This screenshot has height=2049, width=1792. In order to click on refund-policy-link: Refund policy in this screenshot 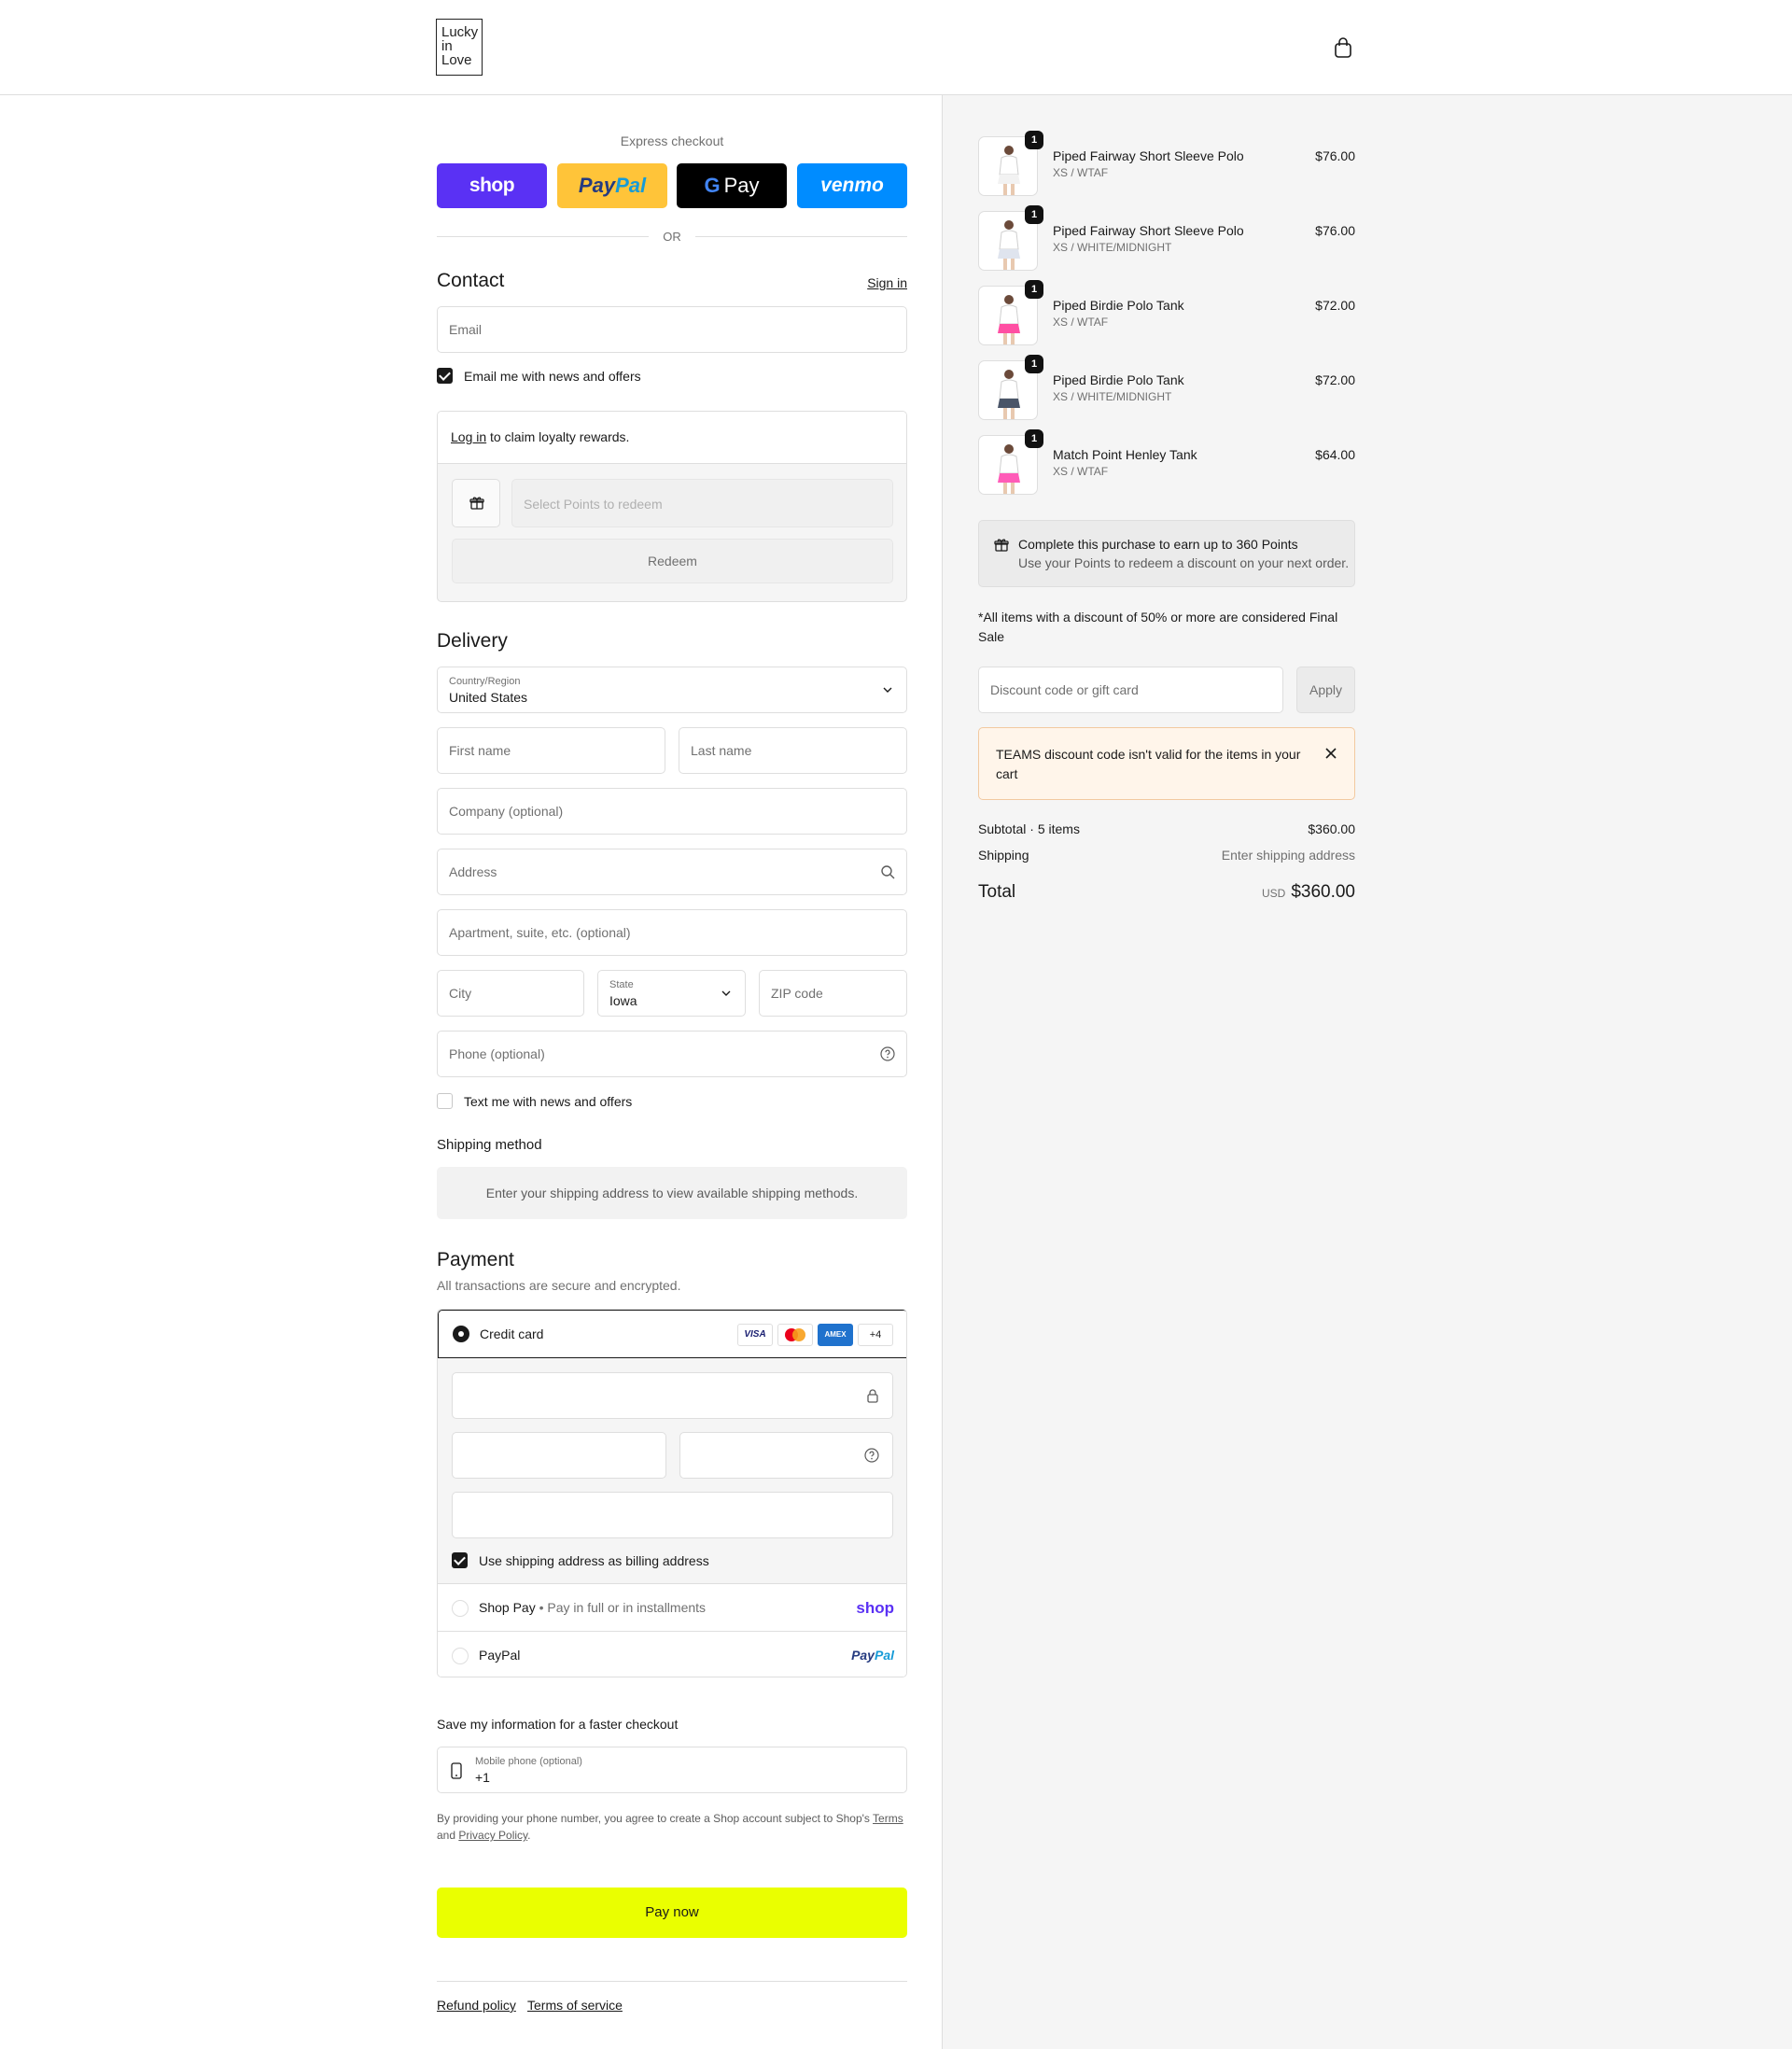, I will do `click(476, 2005)`.